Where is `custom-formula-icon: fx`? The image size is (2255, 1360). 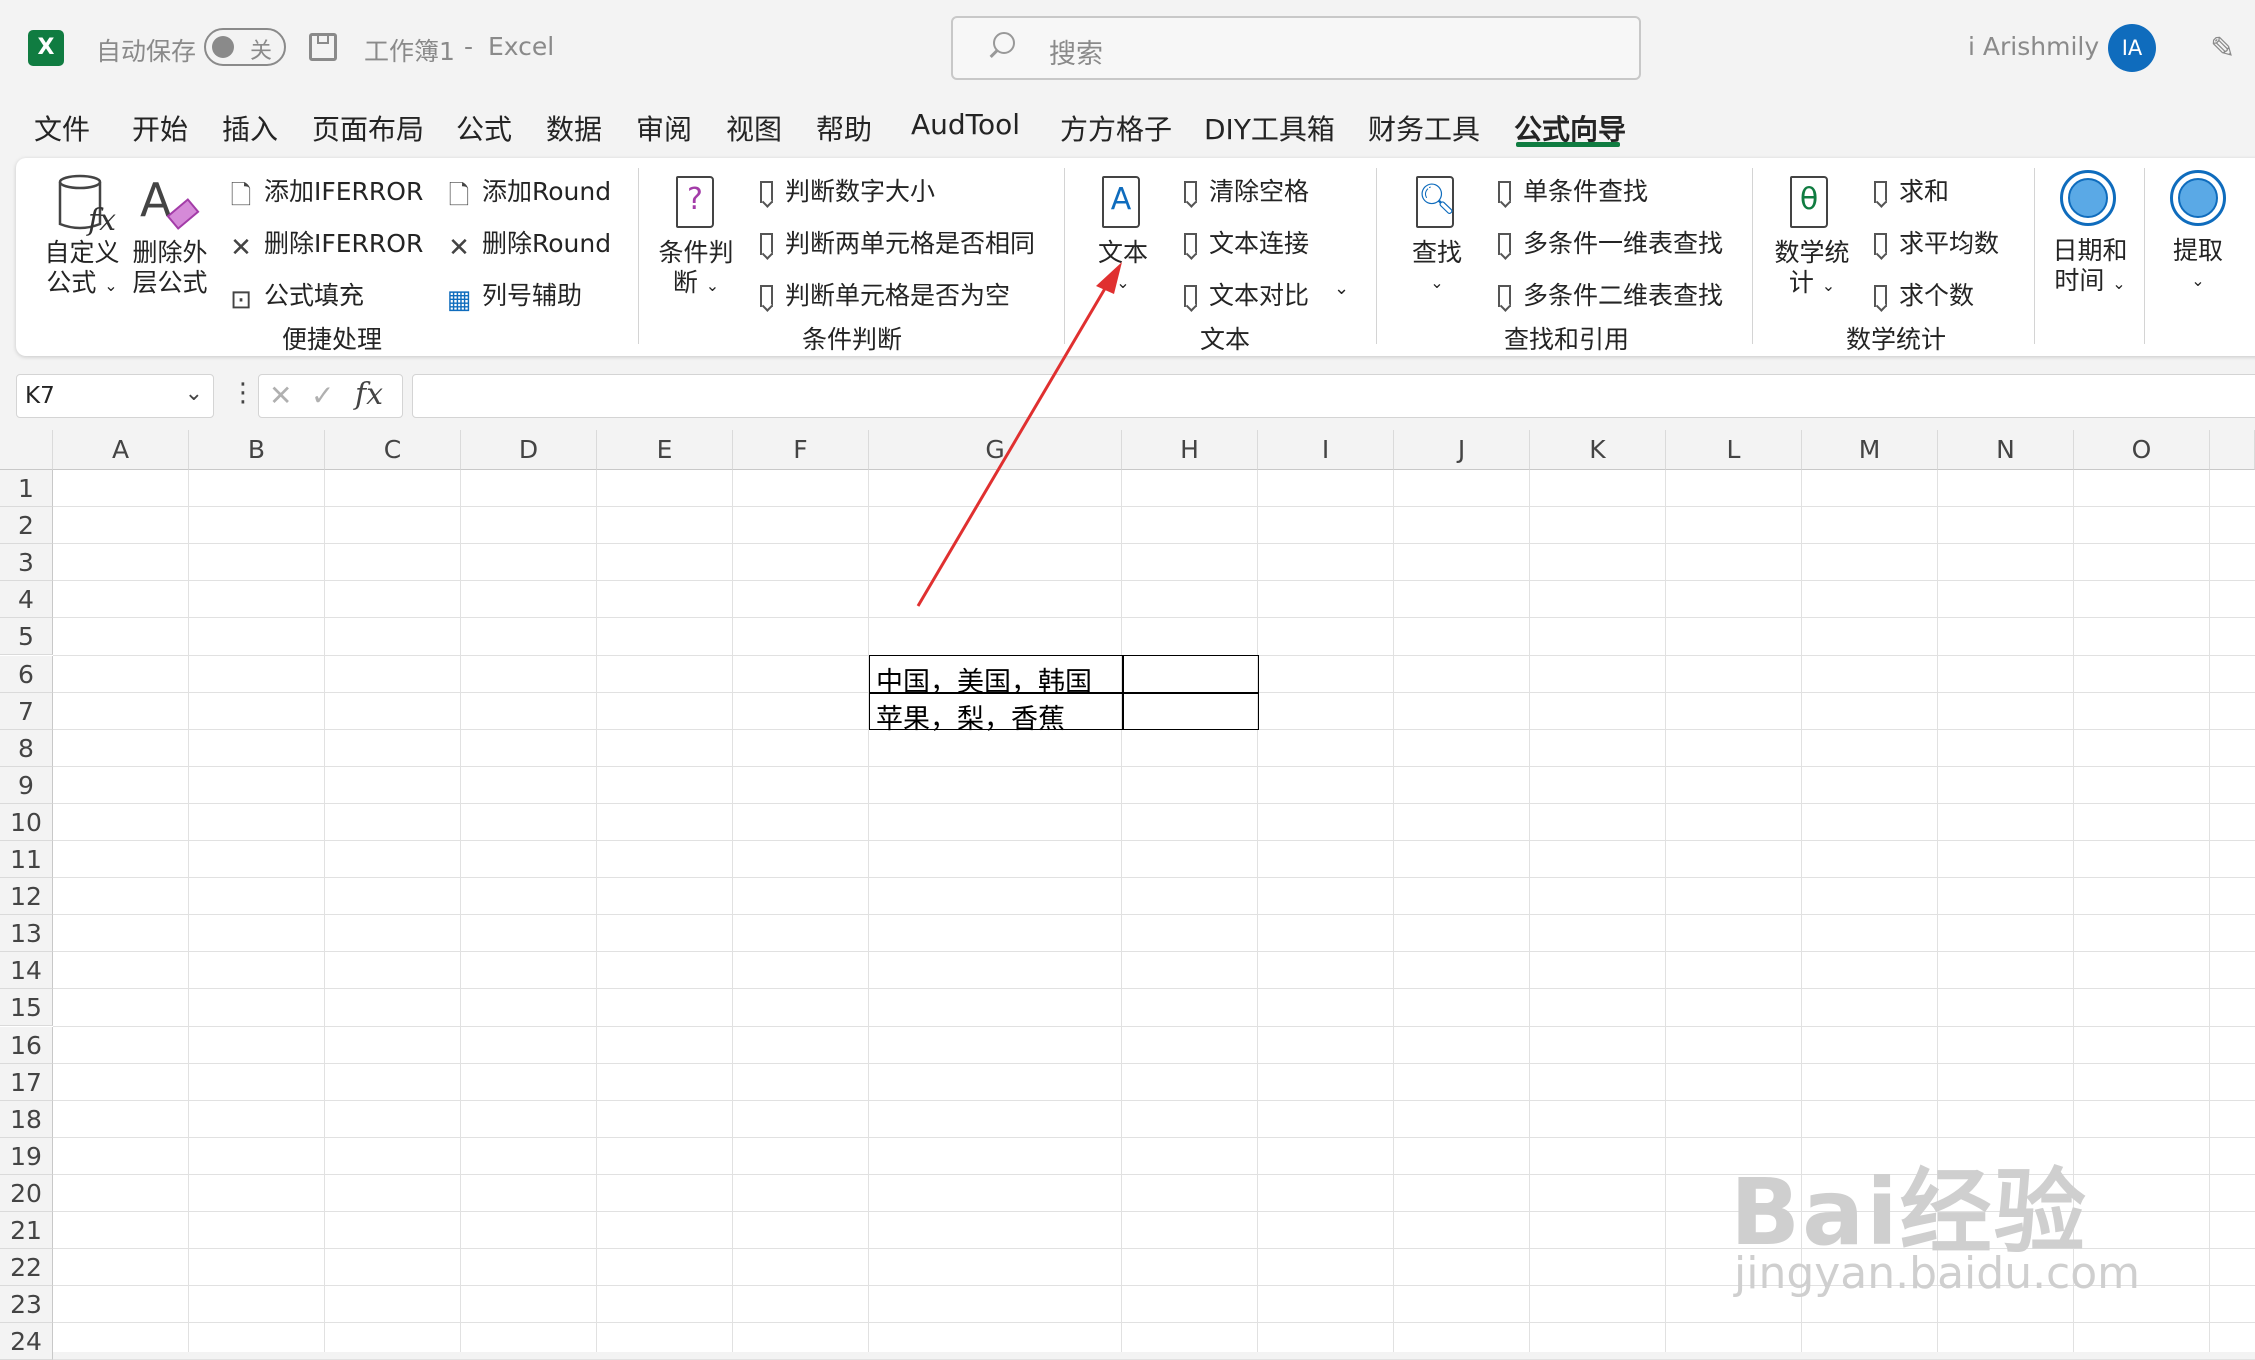 custom-formula-icon: fx is located at coordinates (86, 205).